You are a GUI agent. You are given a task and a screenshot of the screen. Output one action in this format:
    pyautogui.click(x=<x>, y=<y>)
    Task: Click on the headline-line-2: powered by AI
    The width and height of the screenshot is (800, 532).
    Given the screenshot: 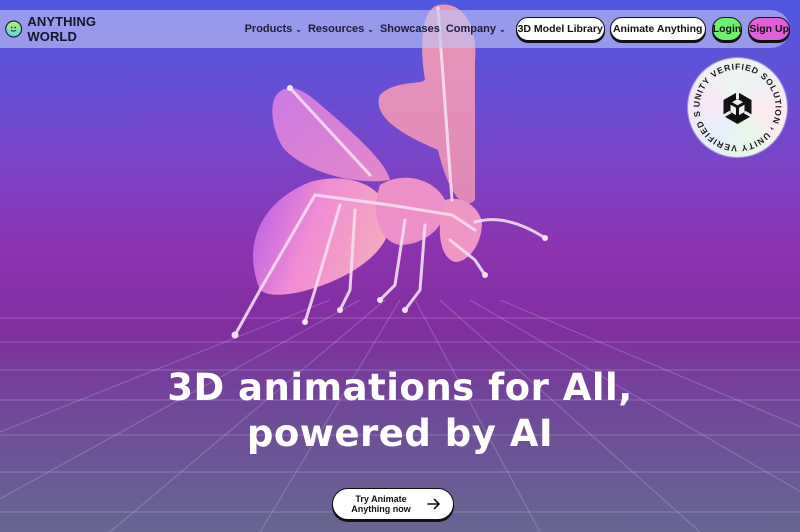 What is the action you would take?
    pyautogui.click(x=400, y=433)
    